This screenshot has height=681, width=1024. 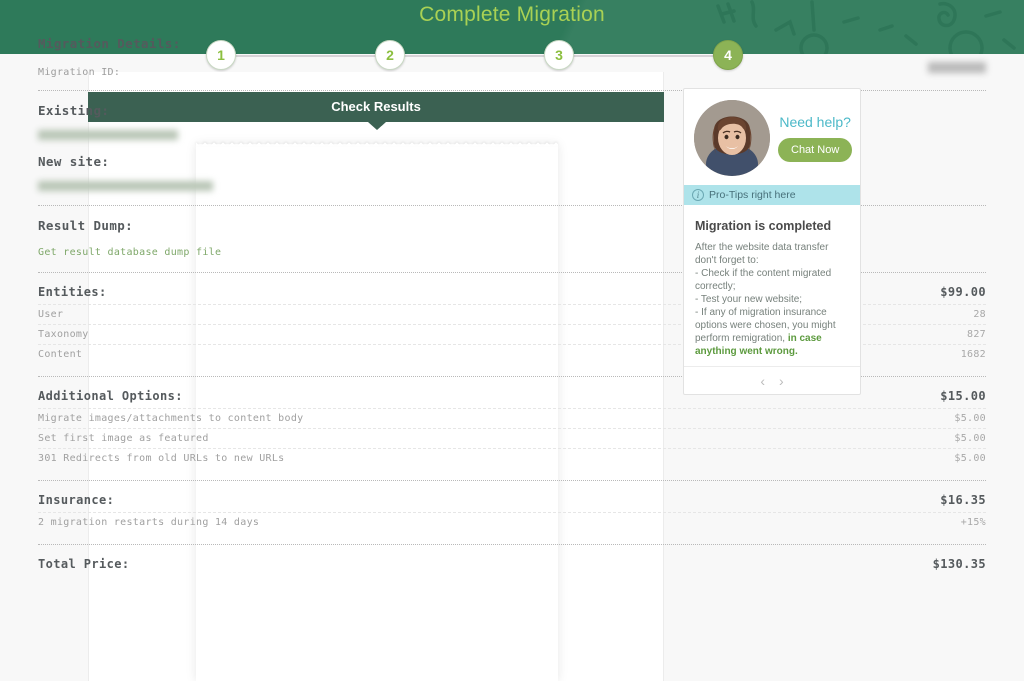 I want to click on pro-tips-bar: i Pro-Tips right here, so click(x=772, y=195).